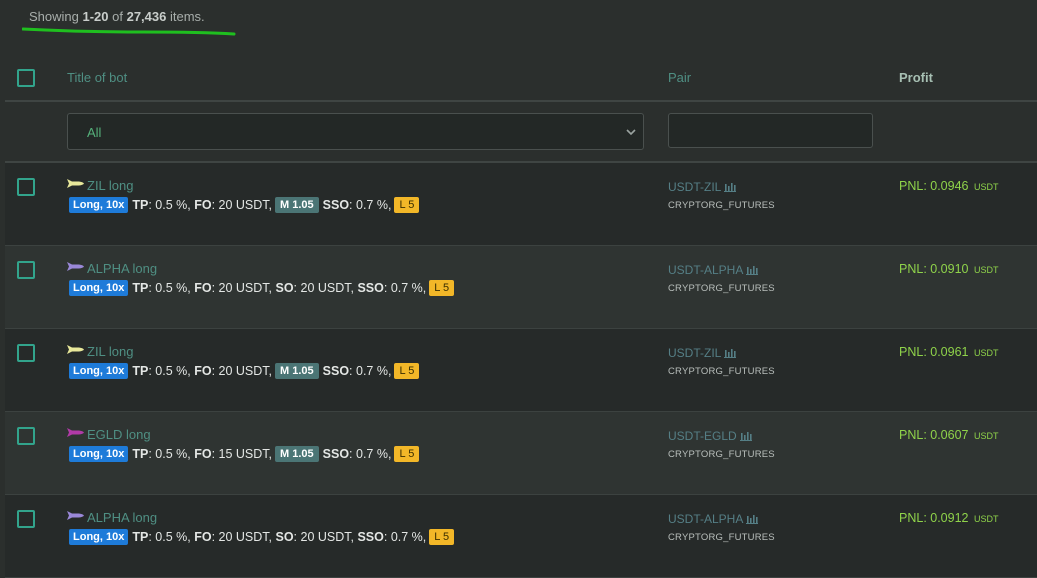  Describe the element at coordinates (934, 269) in the screenshot. I see `pnl-text: PNL: 0.0910` at that location.